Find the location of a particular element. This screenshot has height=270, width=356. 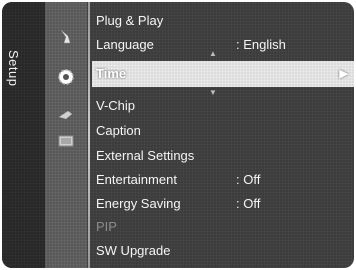

menu-divider is located at coordinates (89, 135).